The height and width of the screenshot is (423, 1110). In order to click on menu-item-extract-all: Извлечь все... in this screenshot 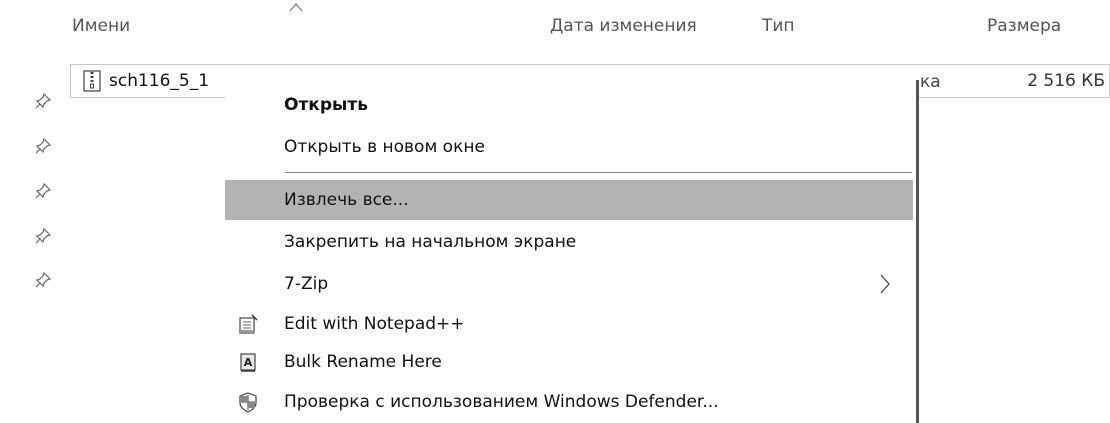, I will do `click(569, 200)`.